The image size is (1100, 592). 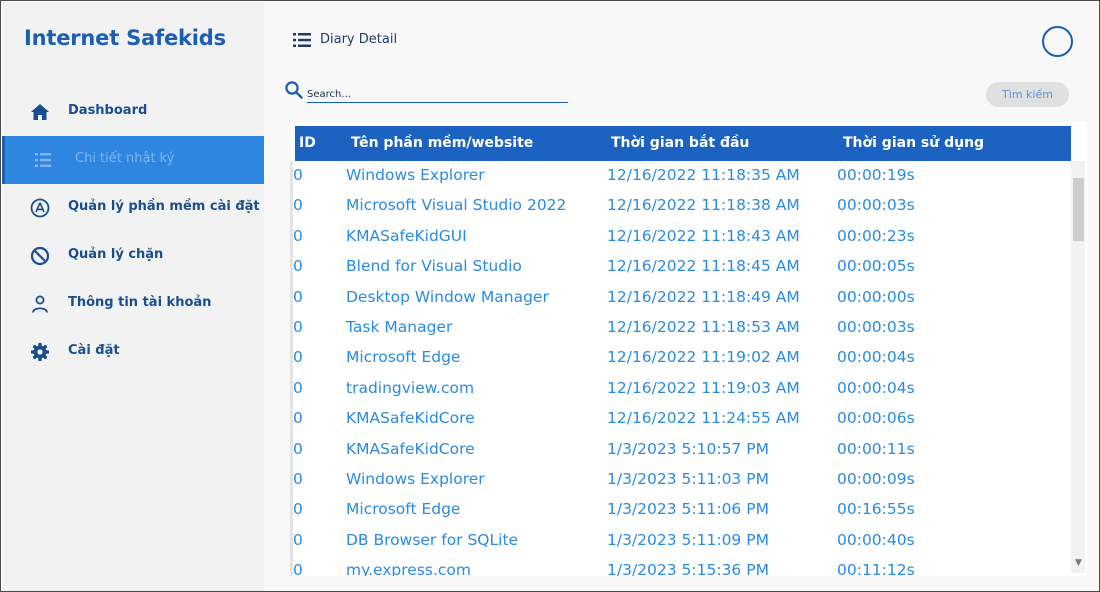 What do you see at coordinates (40, 352) in the screenshot?
I see `gear-icon` at bounding box center [40, 352].